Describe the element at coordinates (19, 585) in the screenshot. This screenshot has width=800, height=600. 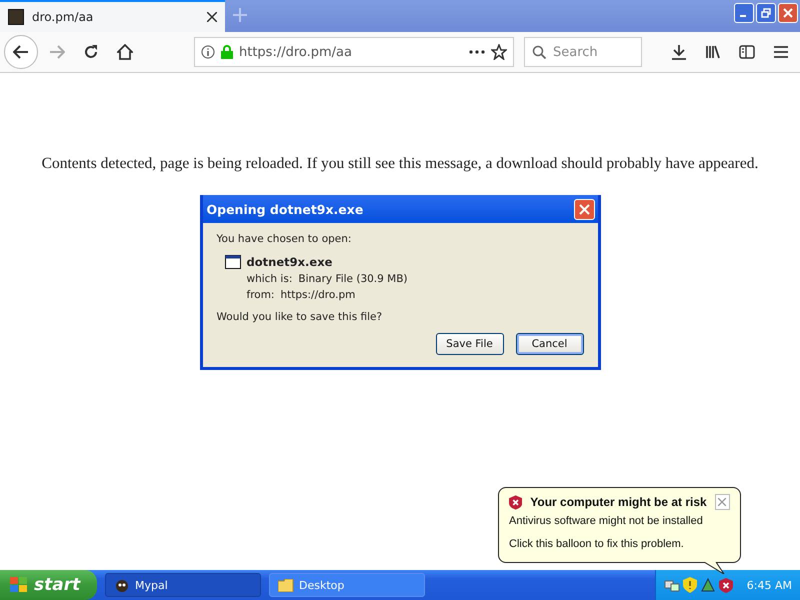
I see `windows-logo-icon` at that location.